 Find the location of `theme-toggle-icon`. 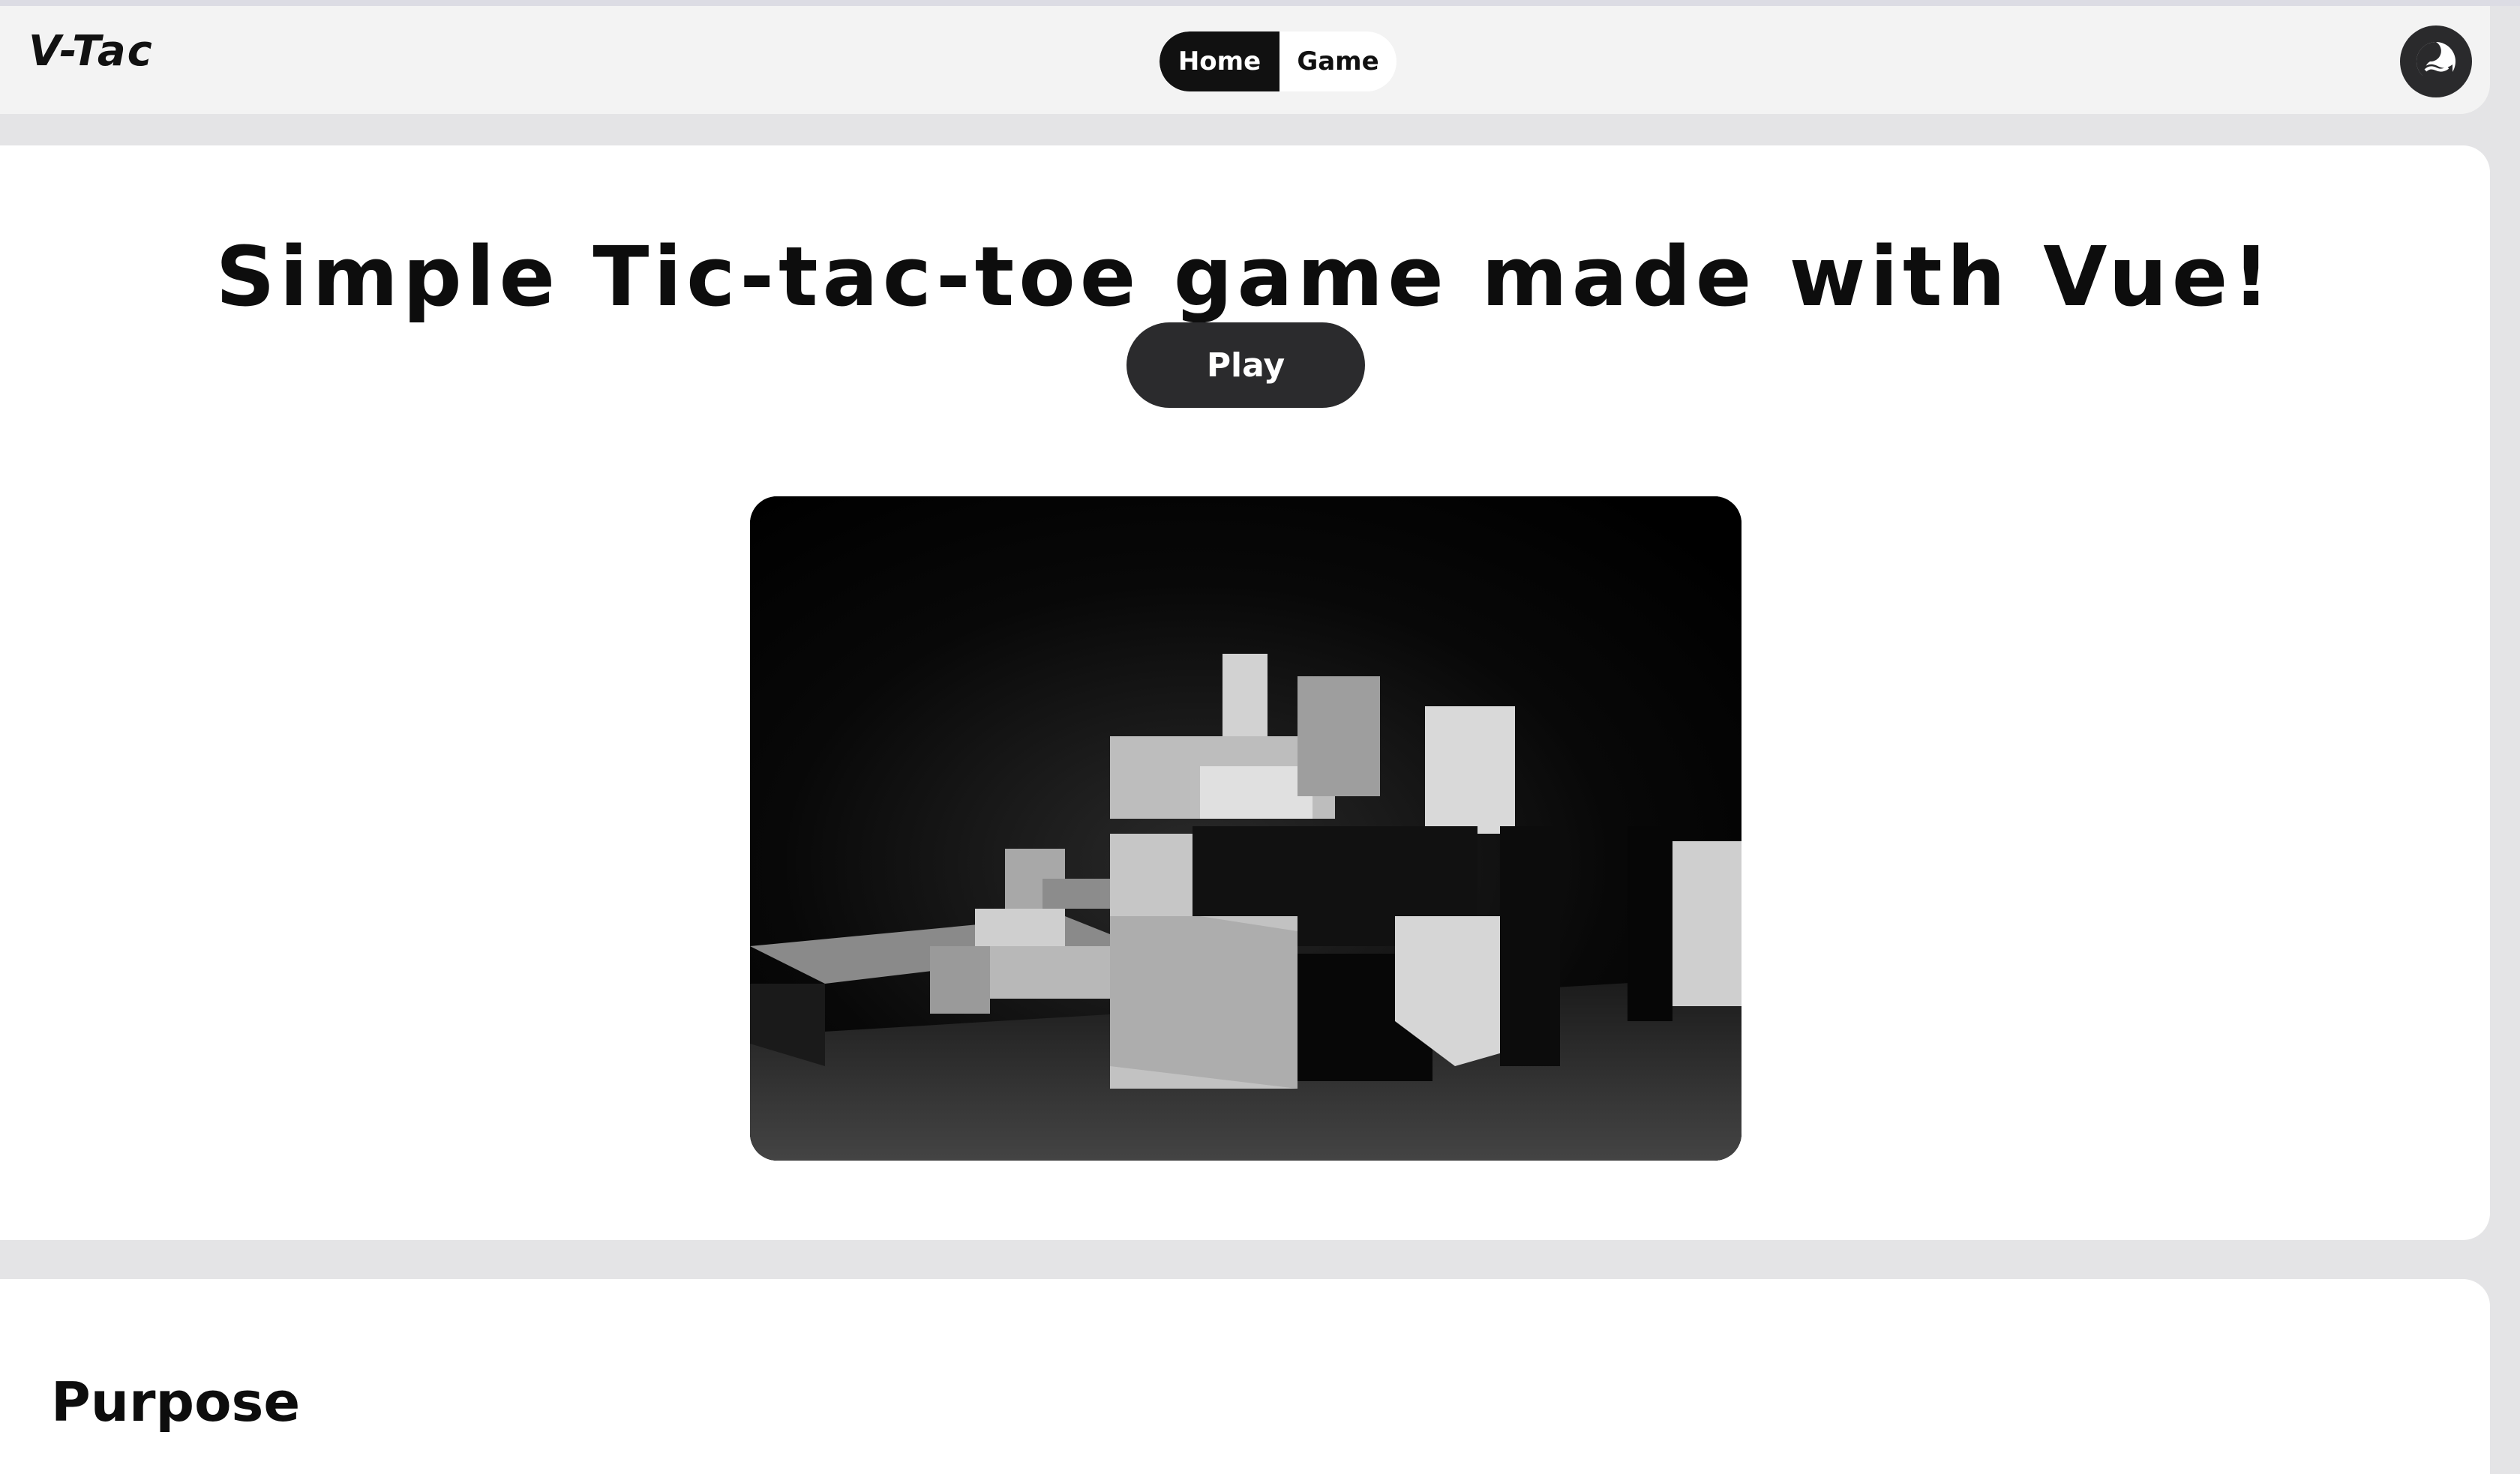

theme-toggle-icon is located at coordinates (2436, 62).